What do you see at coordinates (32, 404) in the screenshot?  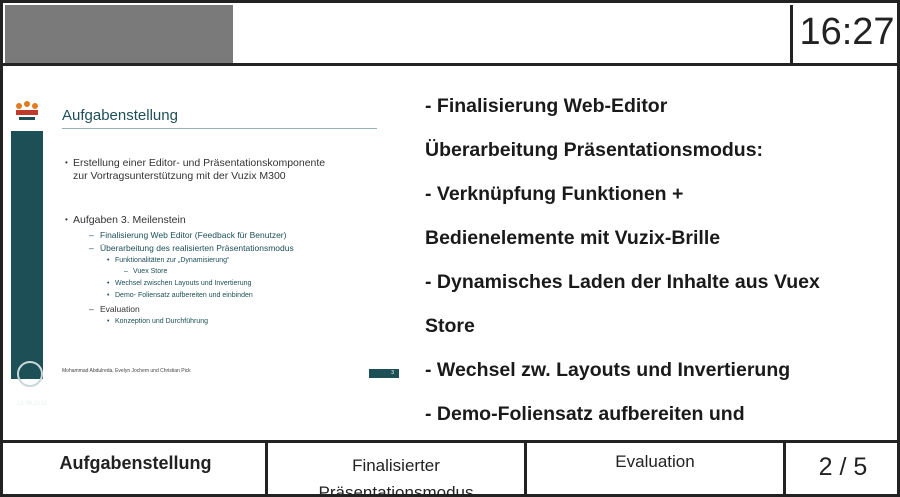 I see `slide-date: 15.06.2018` at bounding box center [32, 404].